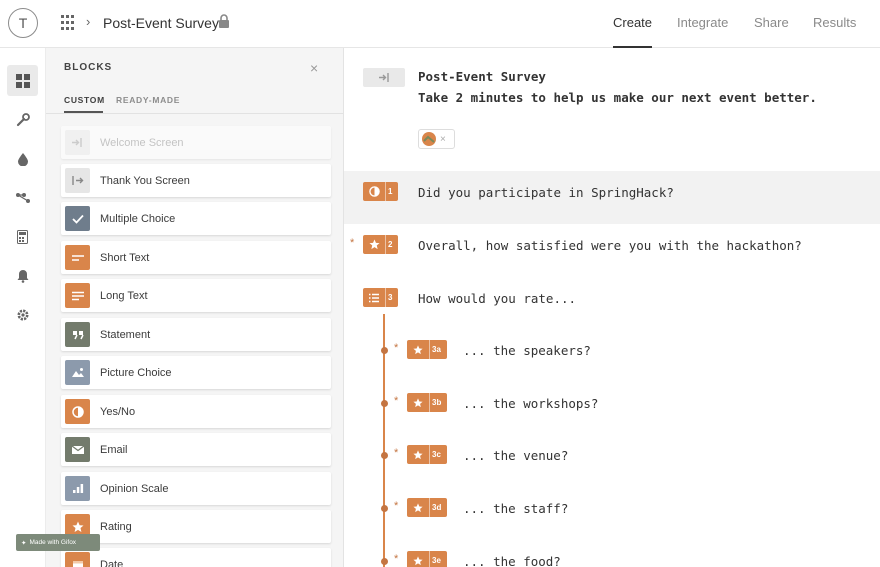 This screenshot has height=567, width=880. What do you see at coordinates (24, 543) in the screenshot?
I see `gifox-logo-icon: ✦` at bounding box center [24, 543].